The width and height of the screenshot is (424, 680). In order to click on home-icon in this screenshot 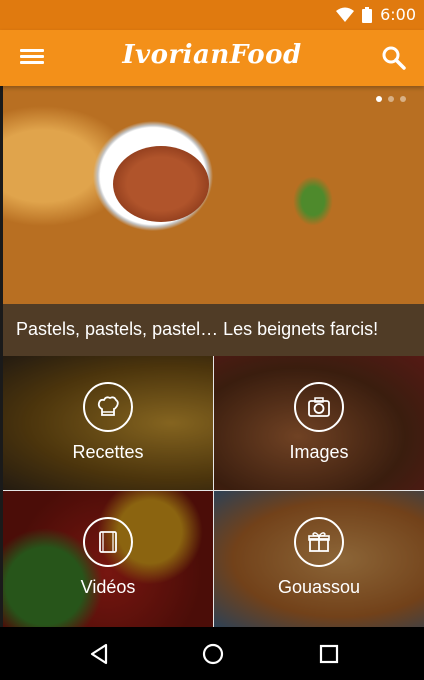, I will do `click(213, 654)`.